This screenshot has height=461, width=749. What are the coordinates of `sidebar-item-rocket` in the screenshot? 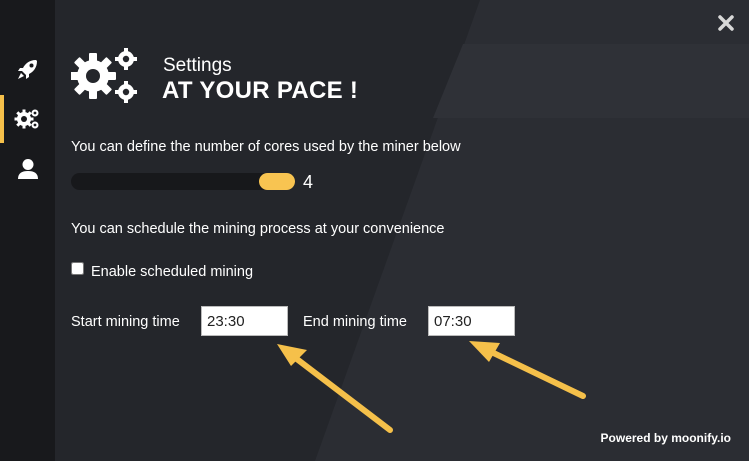 It's located at (27, 69).